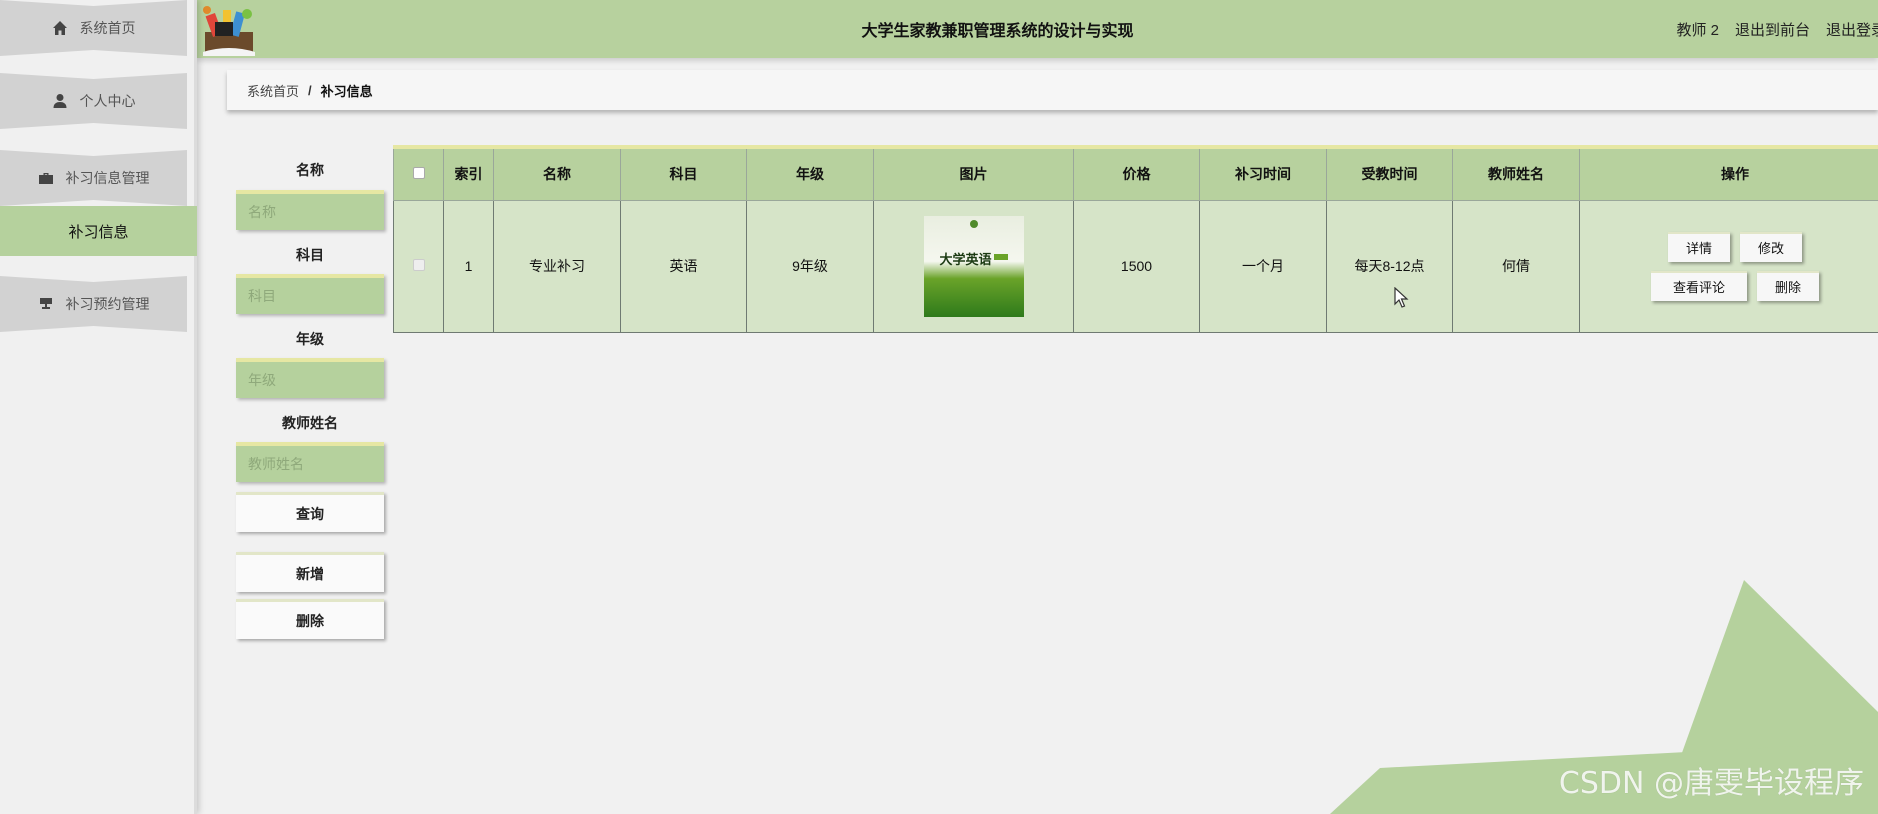 The width and height of the screenshot is (1878, 814). Describe the element at coordinates (557, 173) in the screenshot. I see `column-header: 名称` at that location.